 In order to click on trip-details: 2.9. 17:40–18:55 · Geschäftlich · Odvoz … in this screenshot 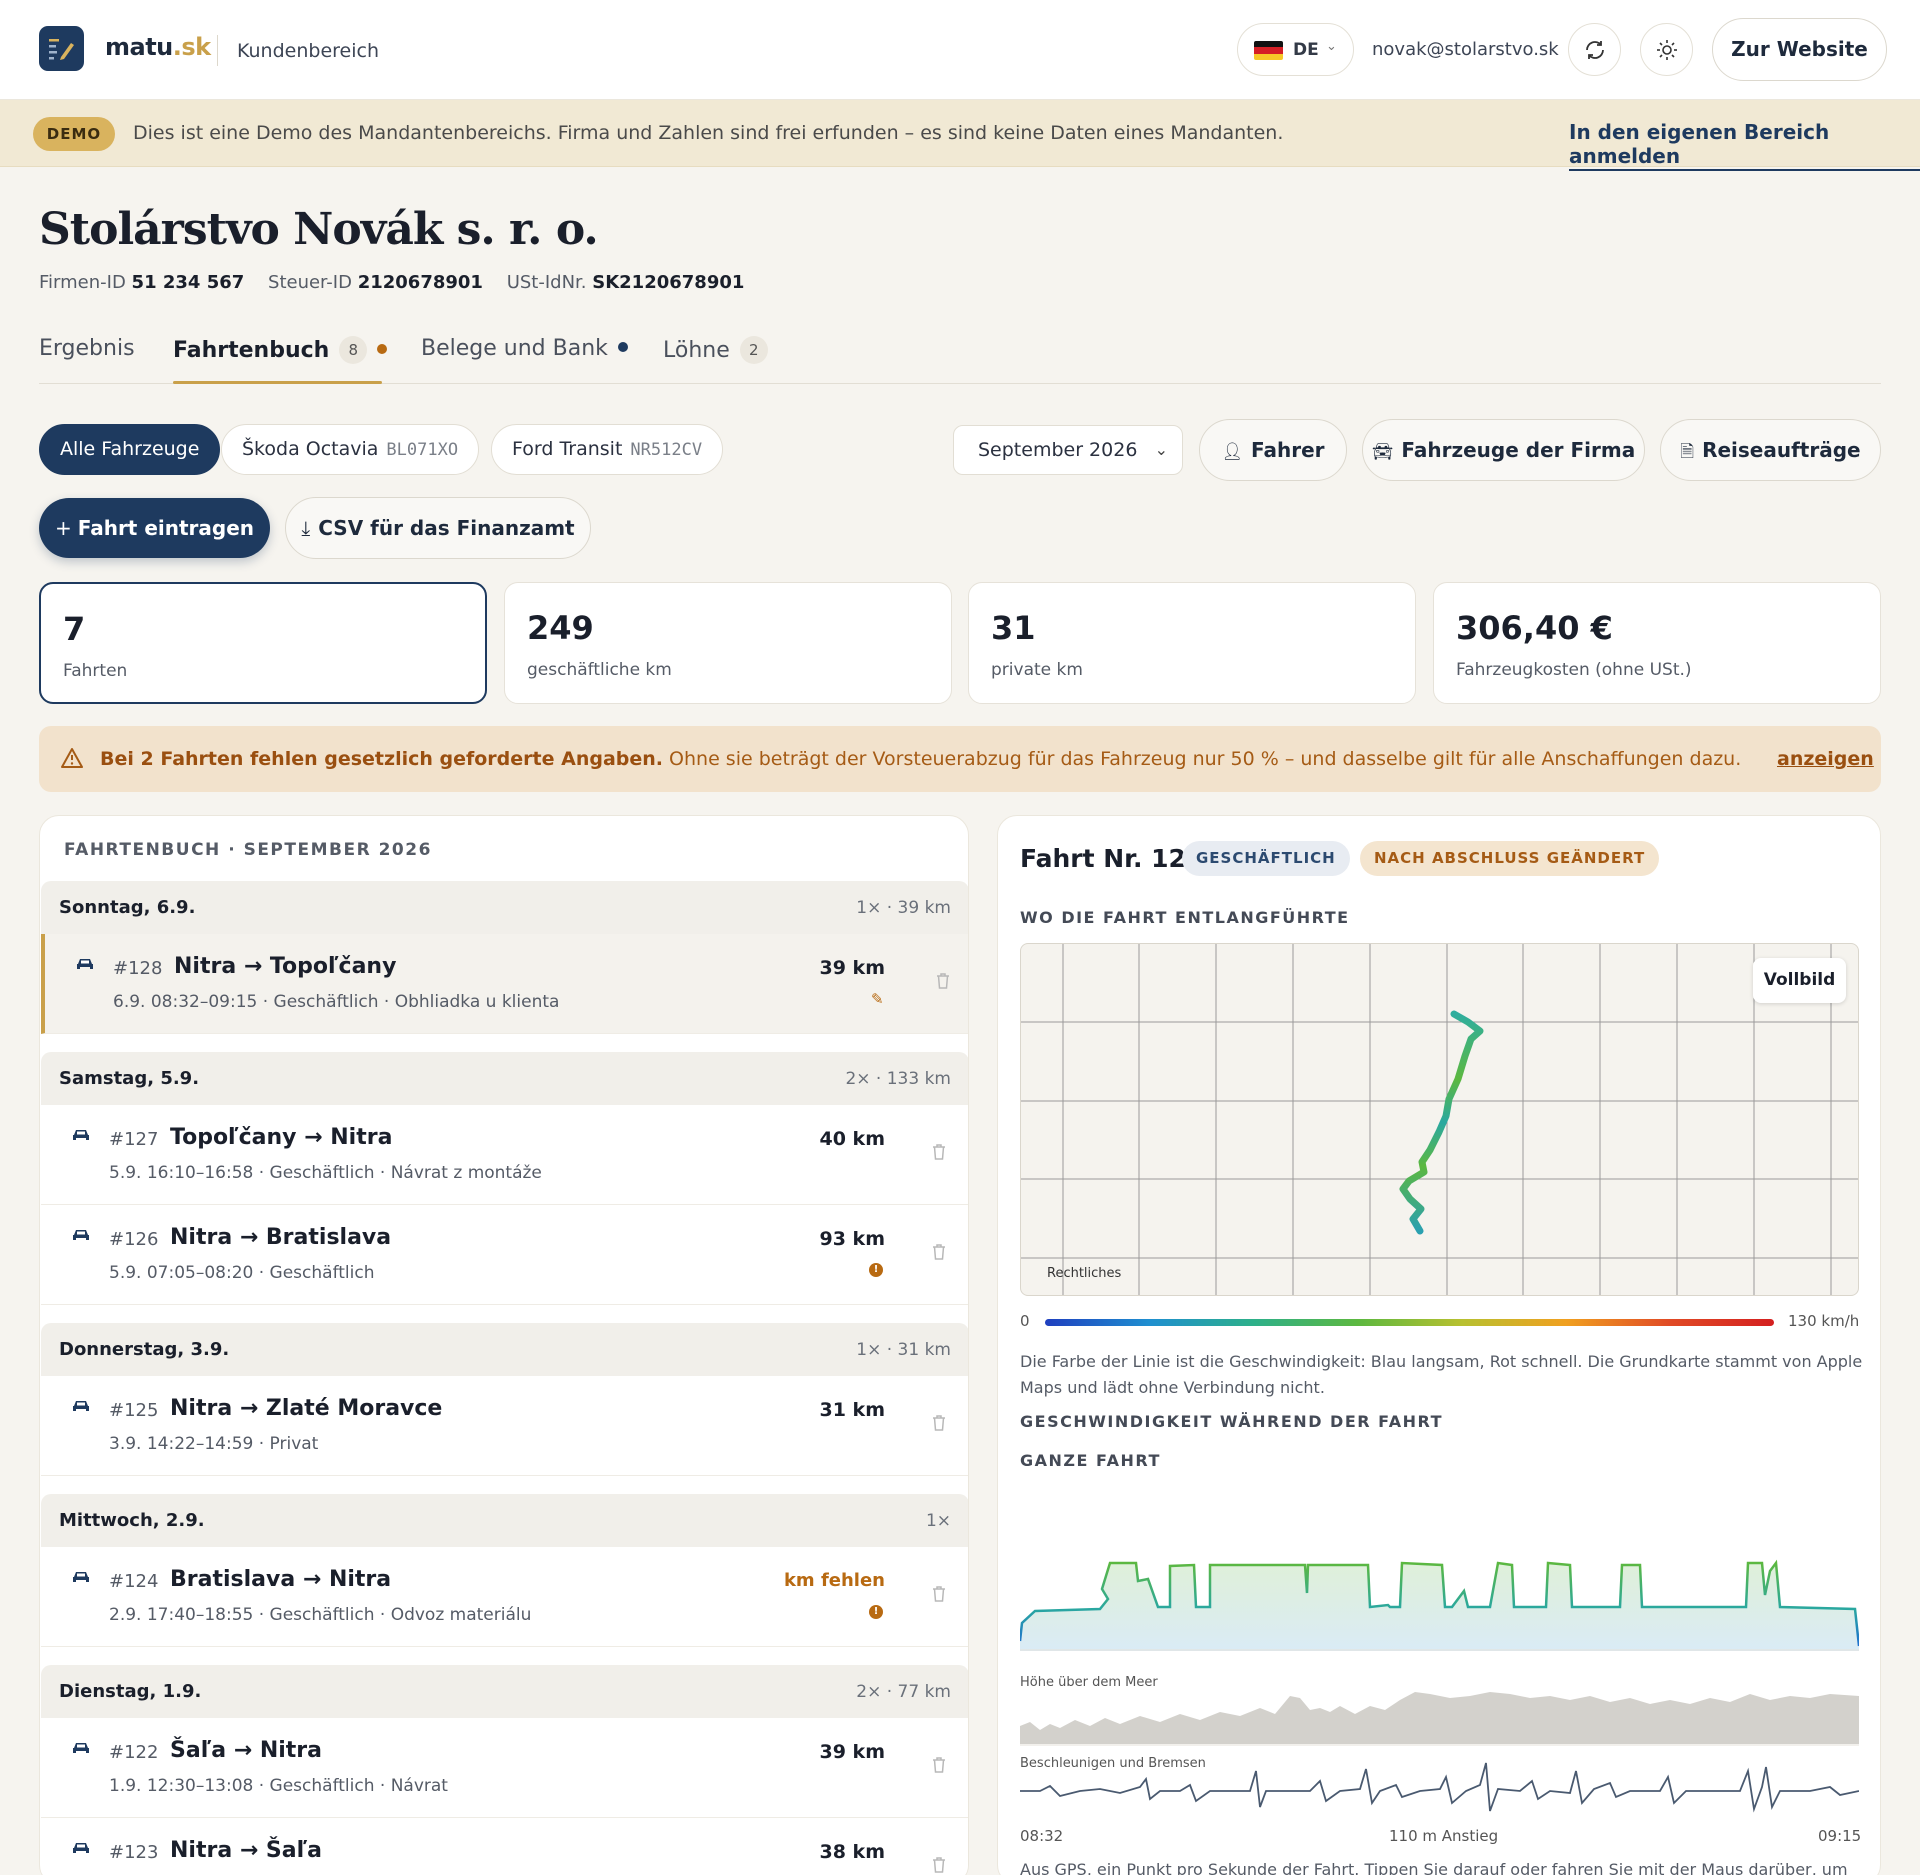, I will do `click(320, 1615)`.